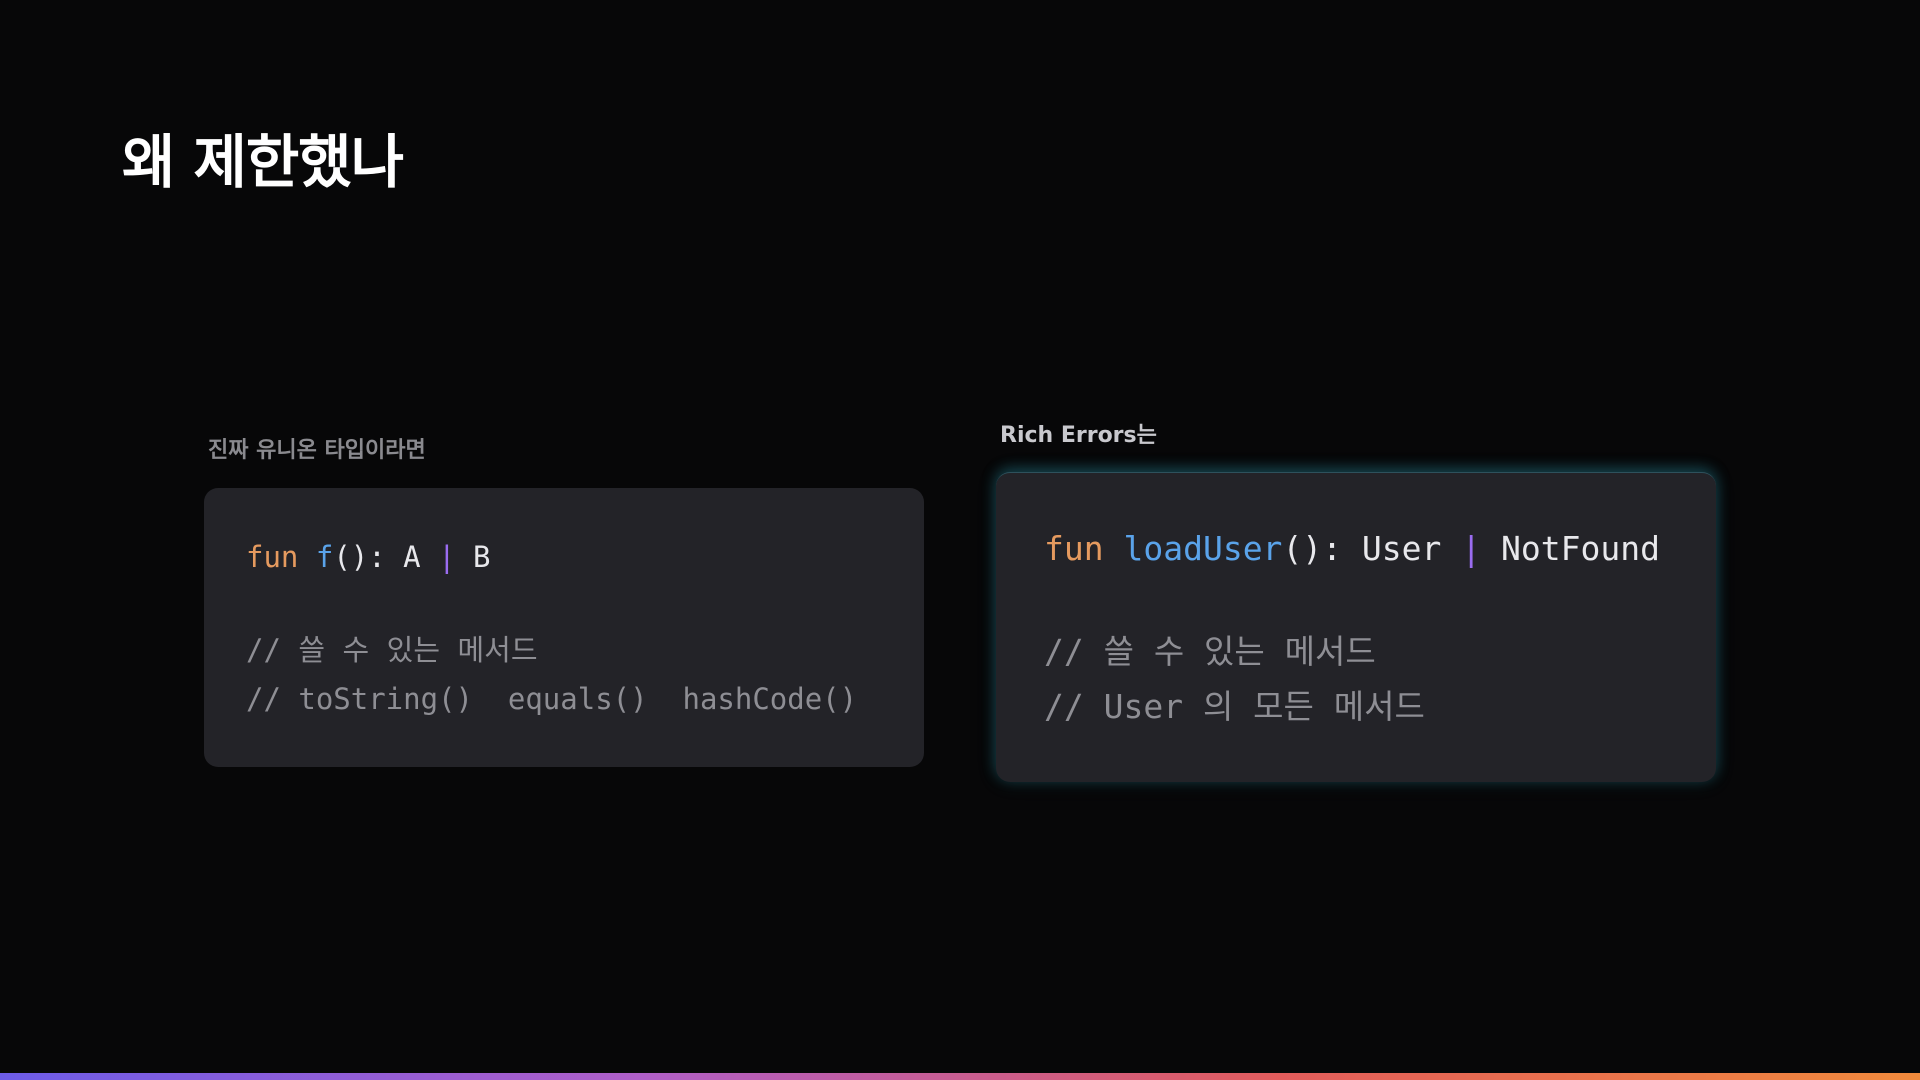  What do you see at coordinates (1362, 548) in the screenshot?
I see `params-token: (): User` at bounding box center [1362, 548].